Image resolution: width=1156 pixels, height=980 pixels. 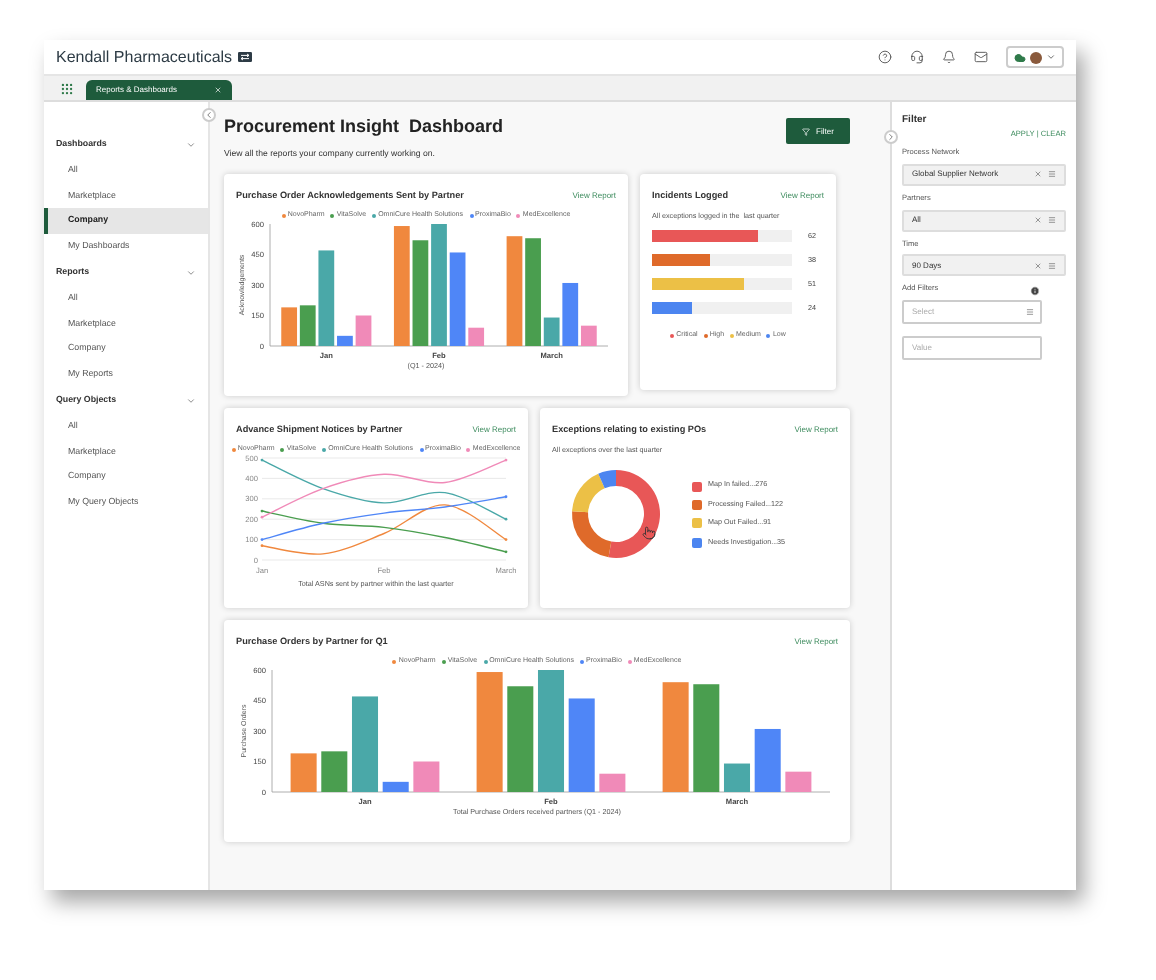 What do you see at coordinates (364, 127) in the screenshot?
I see `page-title: Procurement Insight Dashboard` at bounding box center [364, 127].